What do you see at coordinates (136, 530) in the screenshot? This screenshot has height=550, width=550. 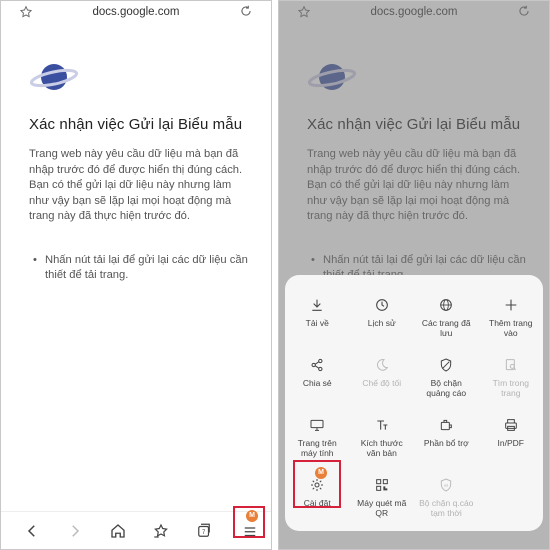 I see `bottom-navigation: 7` at bounding box center [136, 530].